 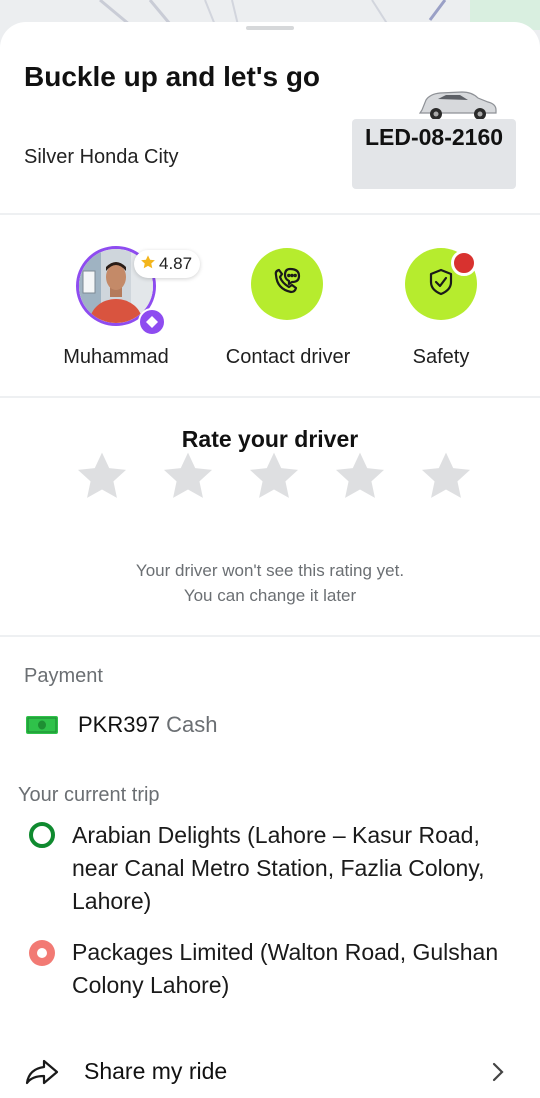 I want to click on diamond-badge-icon, so click(x=152, y=322).